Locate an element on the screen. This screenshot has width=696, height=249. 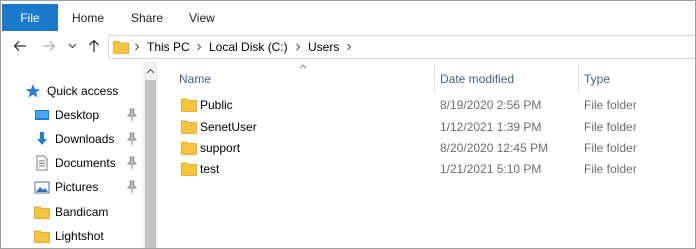
file-name: Public is located at coordinates (216, 104).